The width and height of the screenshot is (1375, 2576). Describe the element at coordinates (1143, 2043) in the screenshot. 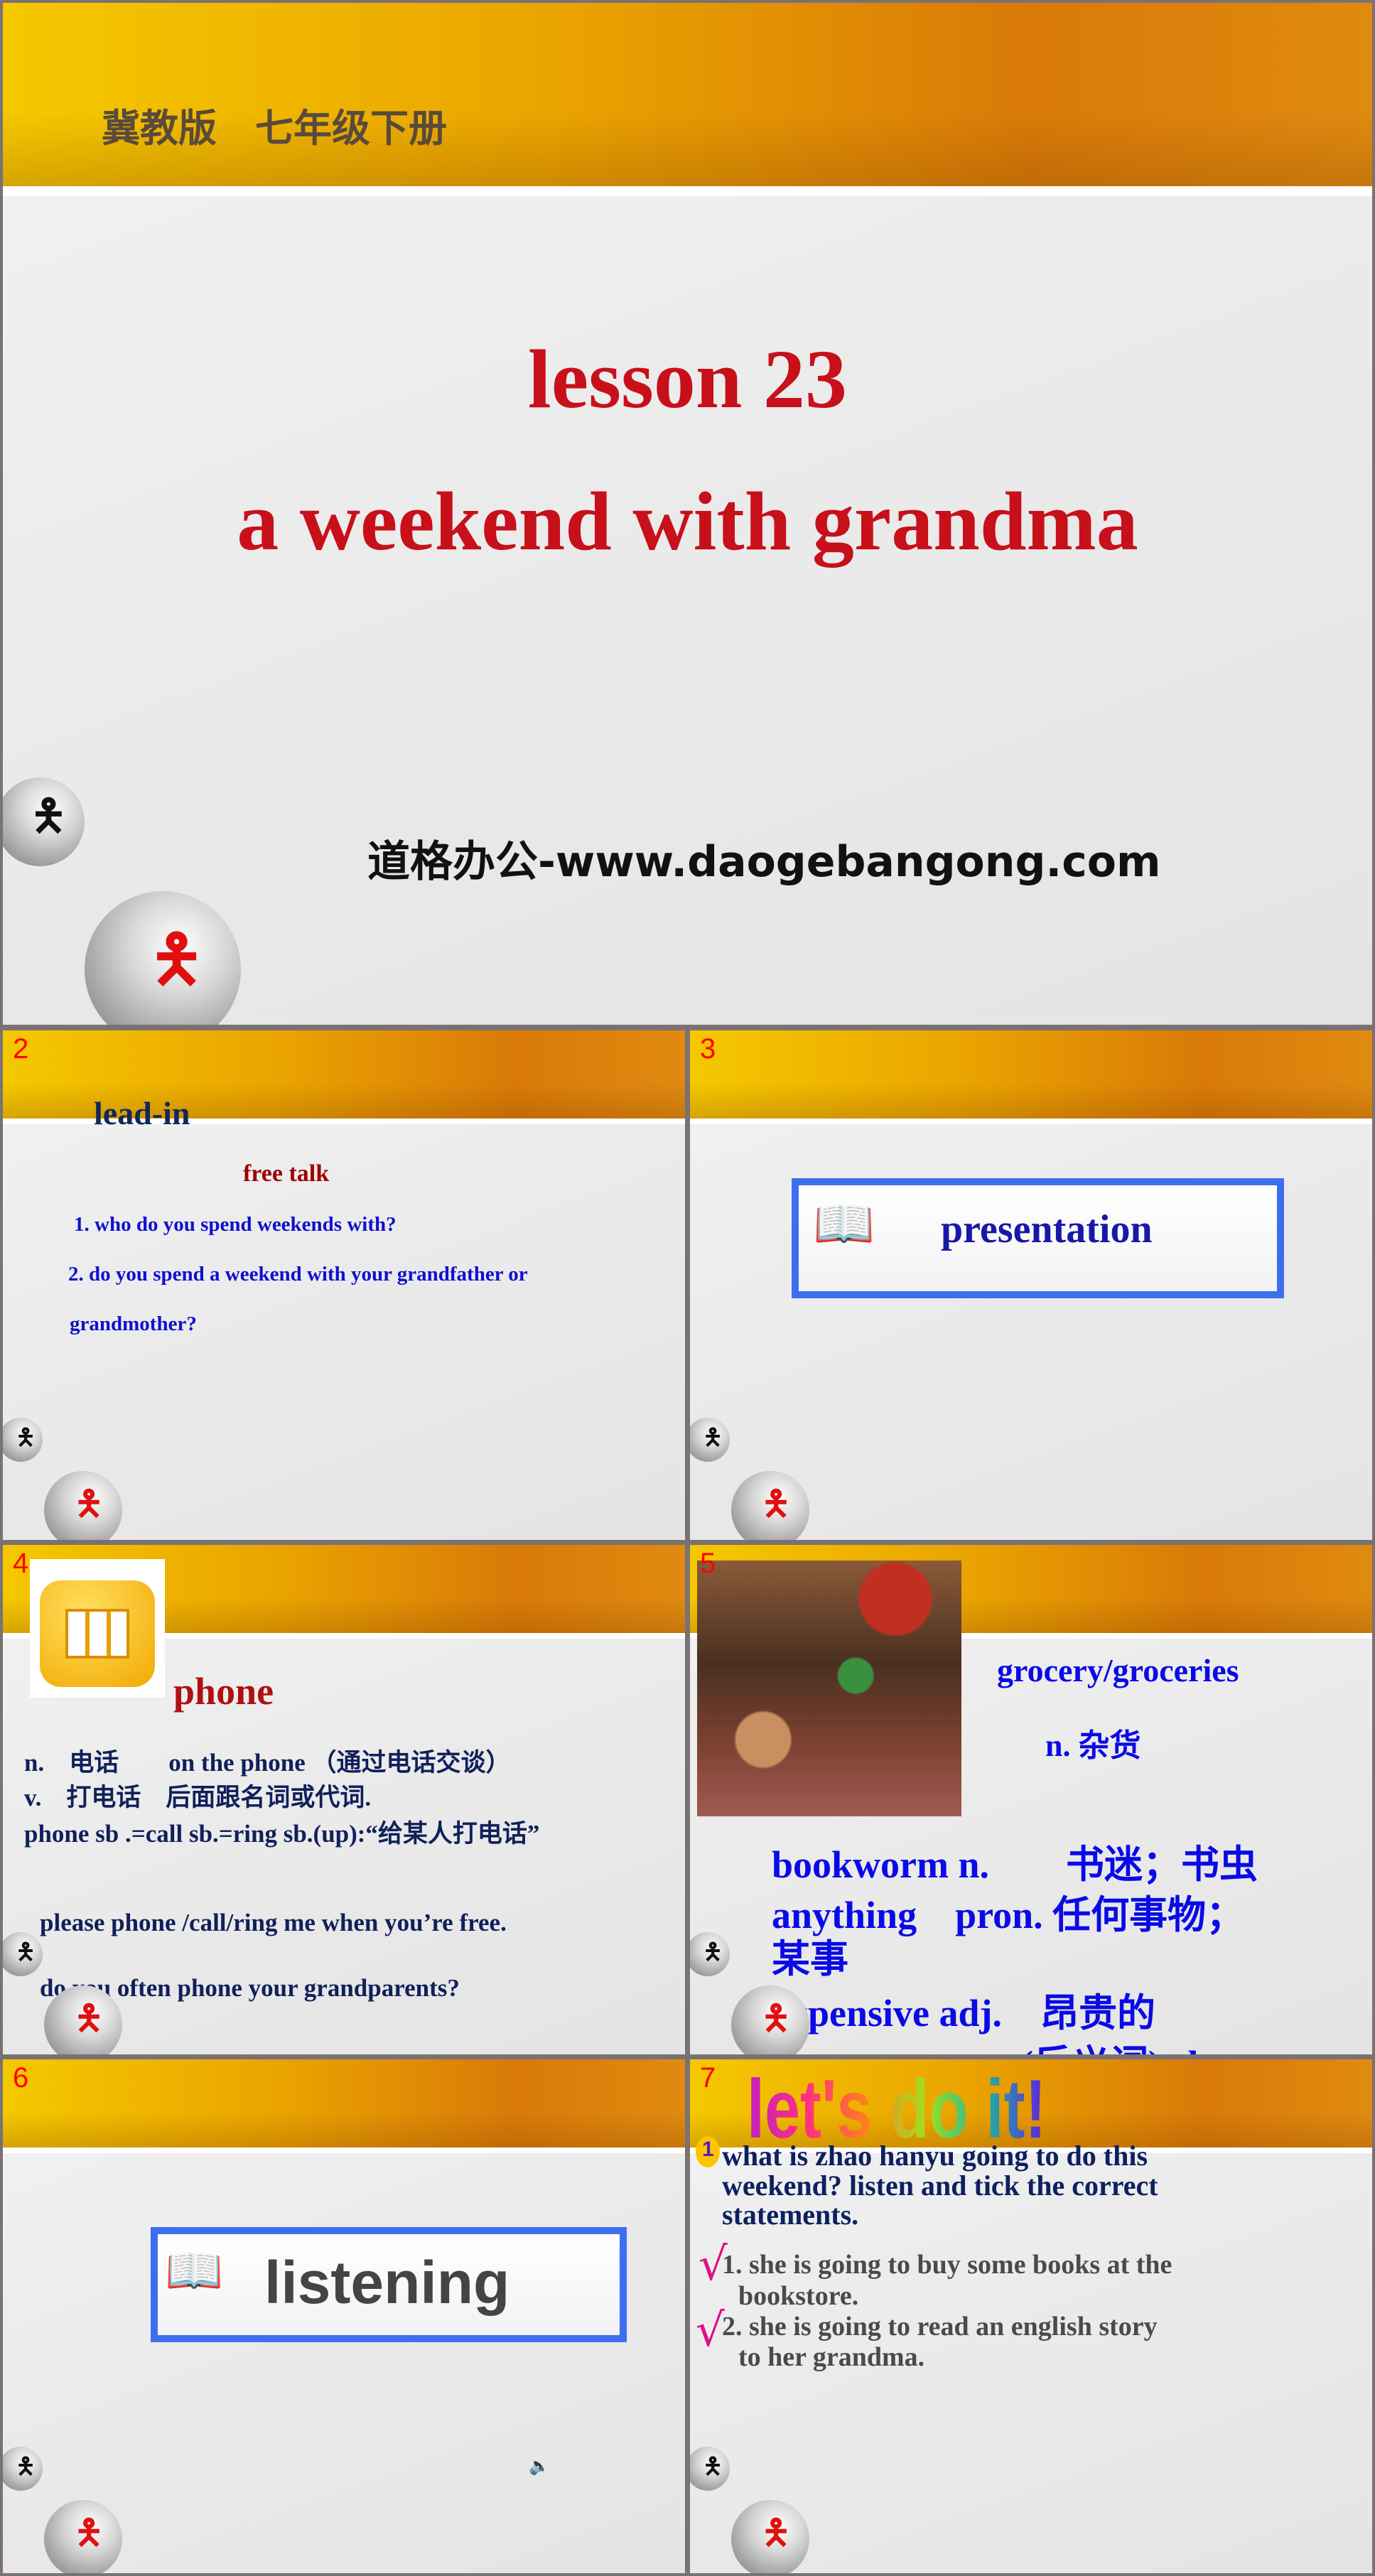

I see `vocab-line-5: (反义词) cheap` at that location.